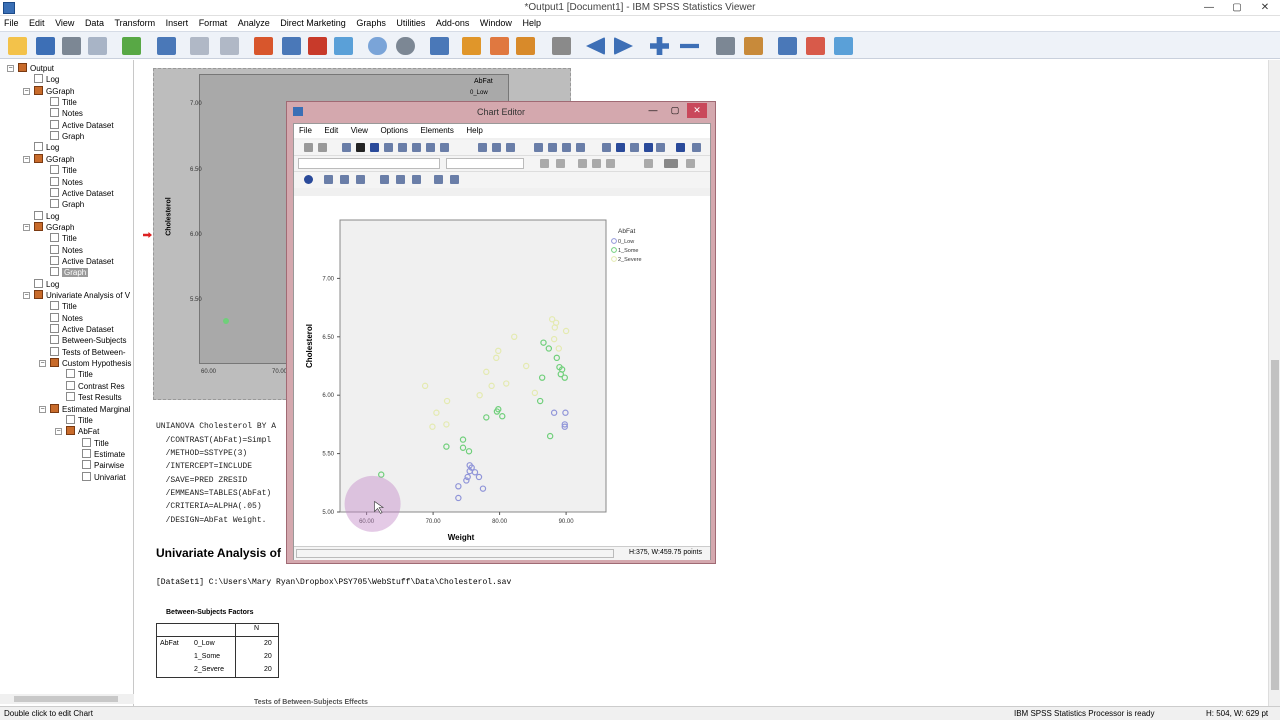 This screenshot has width=1280, height=720. What do you see at coordinates (94, 397) in the screenshot?
I see `outline-item: Test Results` at bounding box center [94, 397].